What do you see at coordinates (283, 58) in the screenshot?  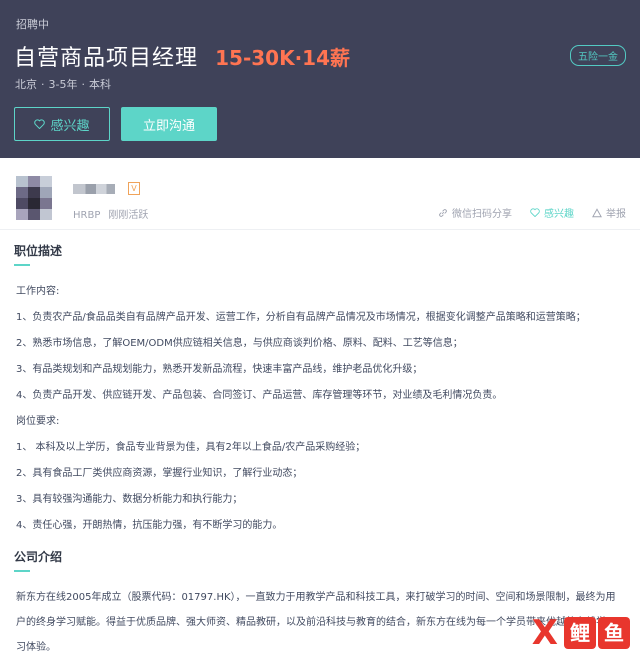 I see `salary: 15-30K·14薪` at bounding box center [283, 58].